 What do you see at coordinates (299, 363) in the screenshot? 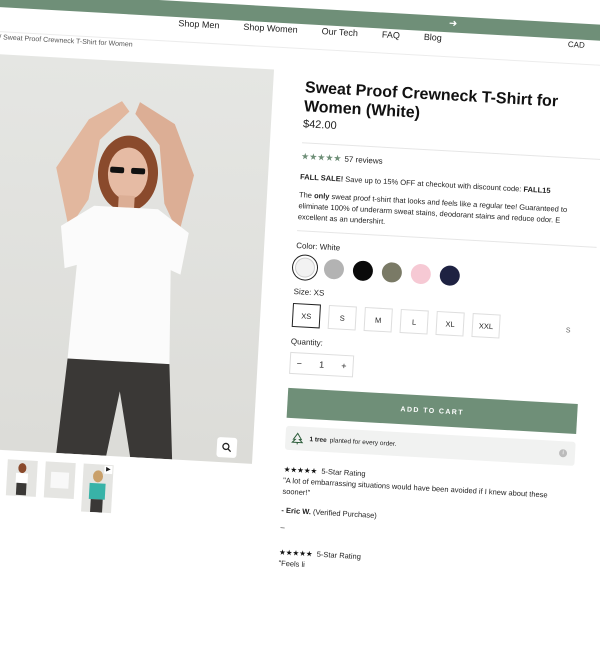
I see `quantity-decrease-button: −` at bounding box center [299, 363].